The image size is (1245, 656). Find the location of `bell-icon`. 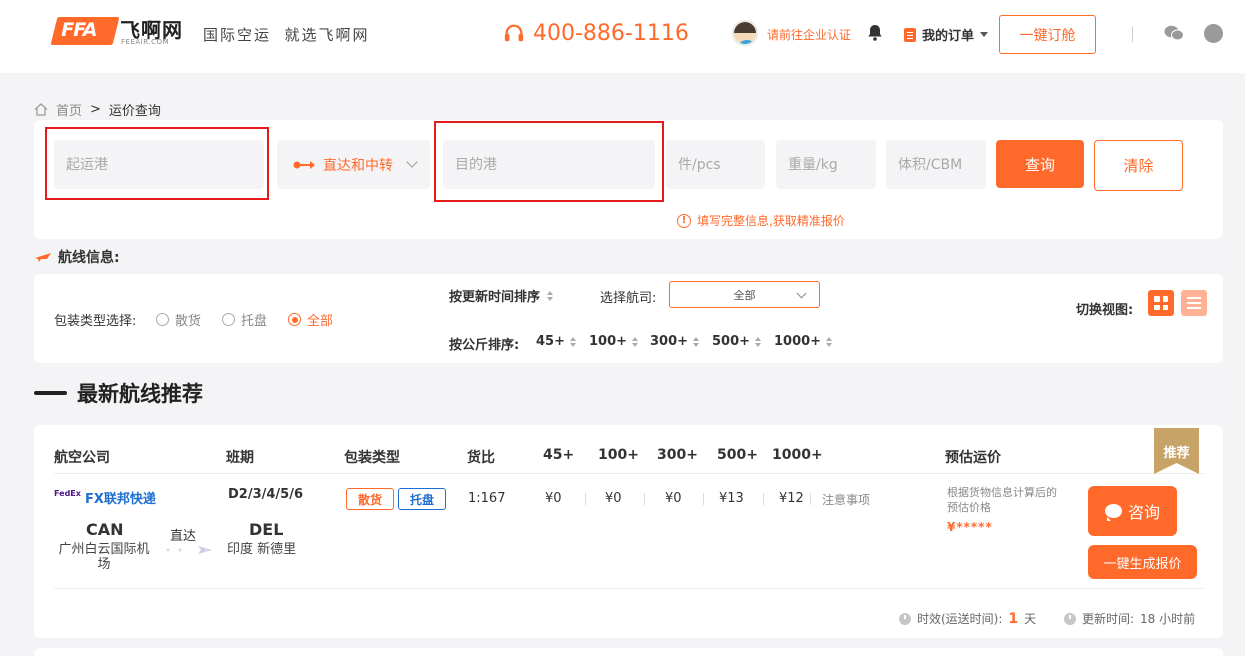

bell-icon is located at coordinates (875, 32).